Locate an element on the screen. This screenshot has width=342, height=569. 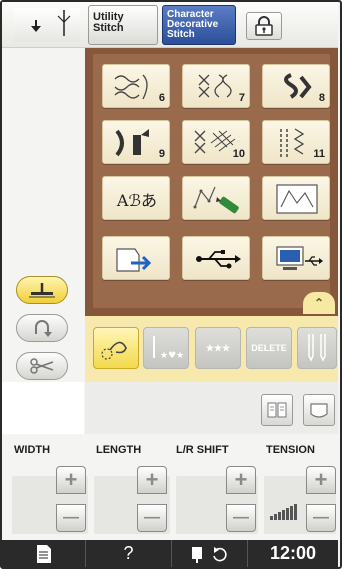
pattern-category-number: 8 is located at coordinates (321, 98).